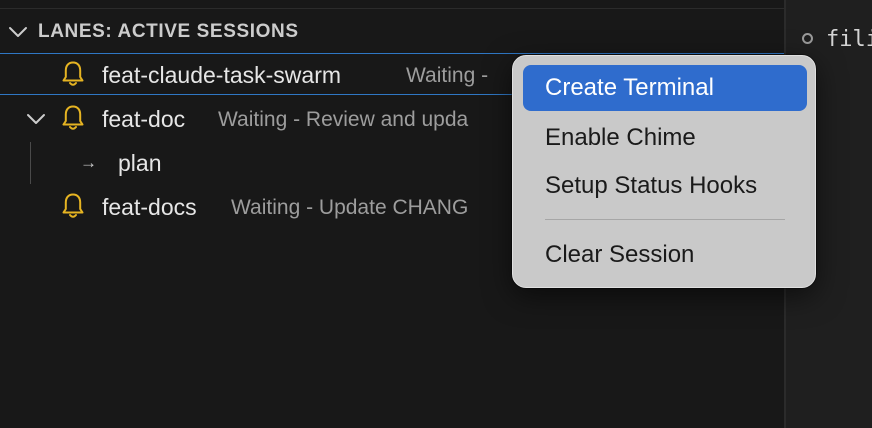 The height and width of the screenshot is (428, 872). What do you see at coordinates (665, 219) in the screenshot?
I see `menu-separator` at bounding box center [665, 219].